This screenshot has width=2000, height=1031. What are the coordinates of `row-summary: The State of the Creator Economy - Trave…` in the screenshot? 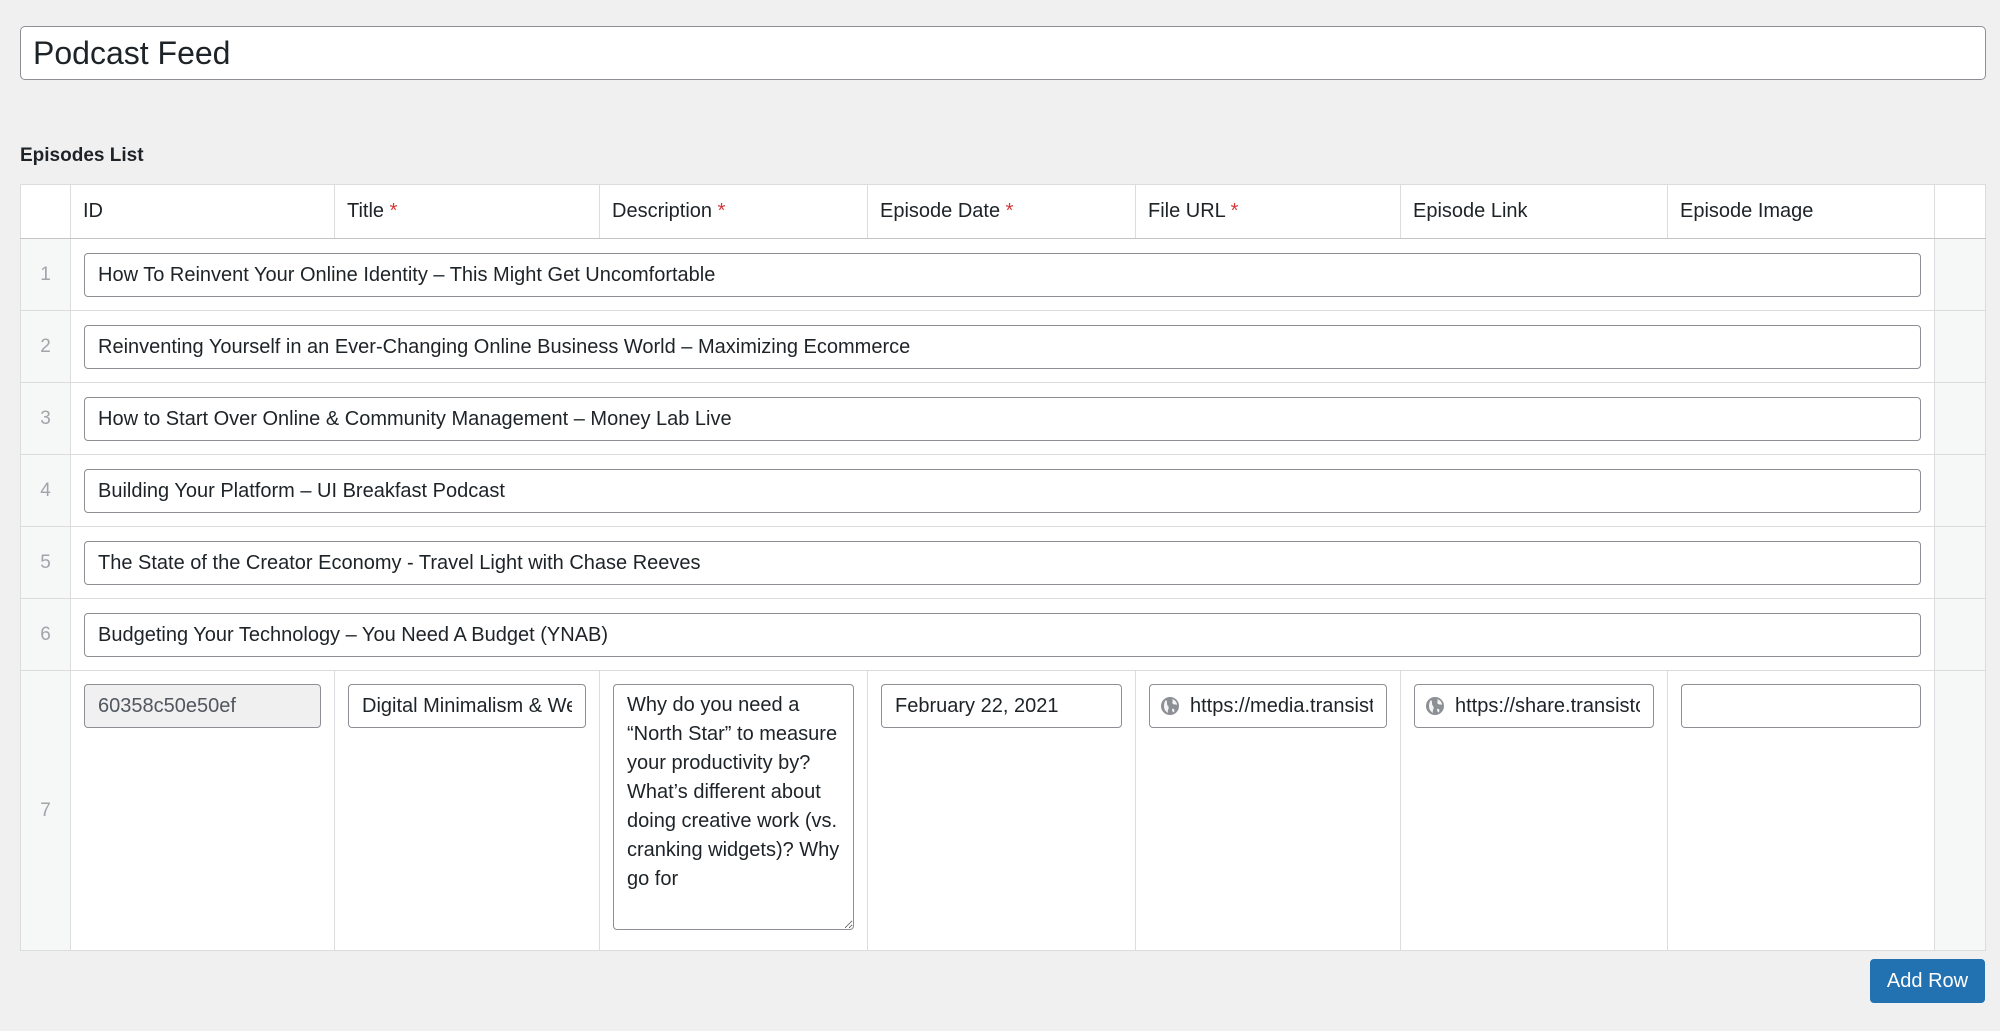 It's located at (1002, 562).